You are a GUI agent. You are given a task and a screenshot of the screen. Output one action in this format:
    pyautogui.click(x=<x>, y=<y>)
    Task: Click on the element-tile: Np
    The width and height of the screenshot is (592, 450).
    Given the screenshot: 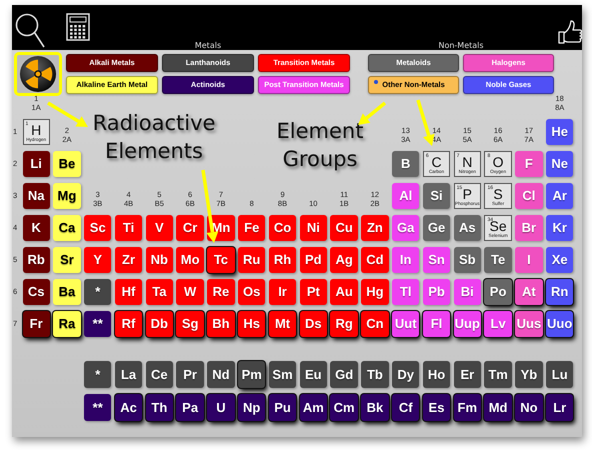 What is the action you would take?
    pyautogui.click(x=252, y=407)
    